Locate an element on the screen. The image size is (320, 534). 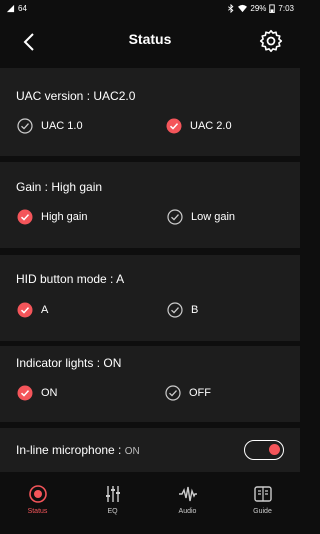
top-app-bar: Status is located at coordinates (150, 41).